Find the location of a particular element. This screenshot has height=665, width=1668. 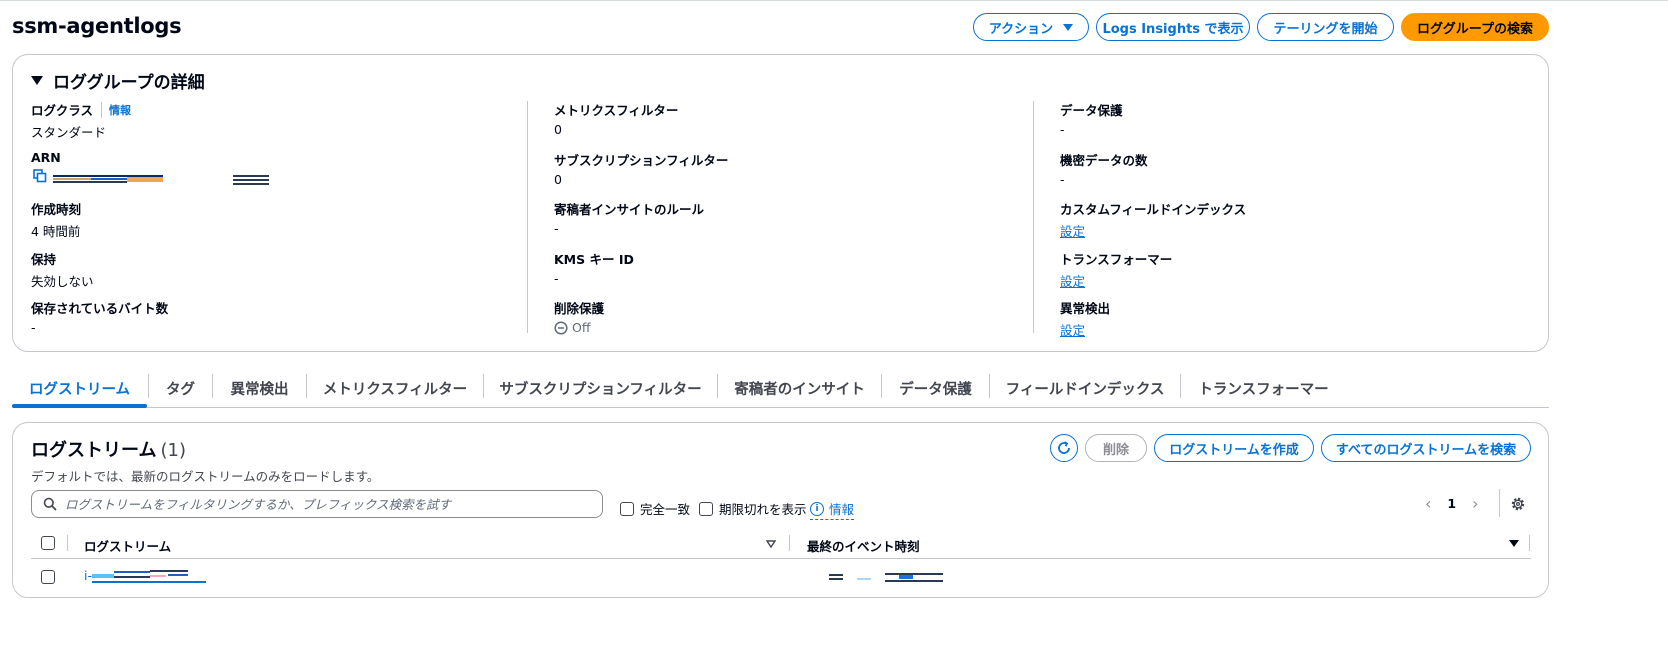

log-stream-filter is located at coordinates (317, 504).